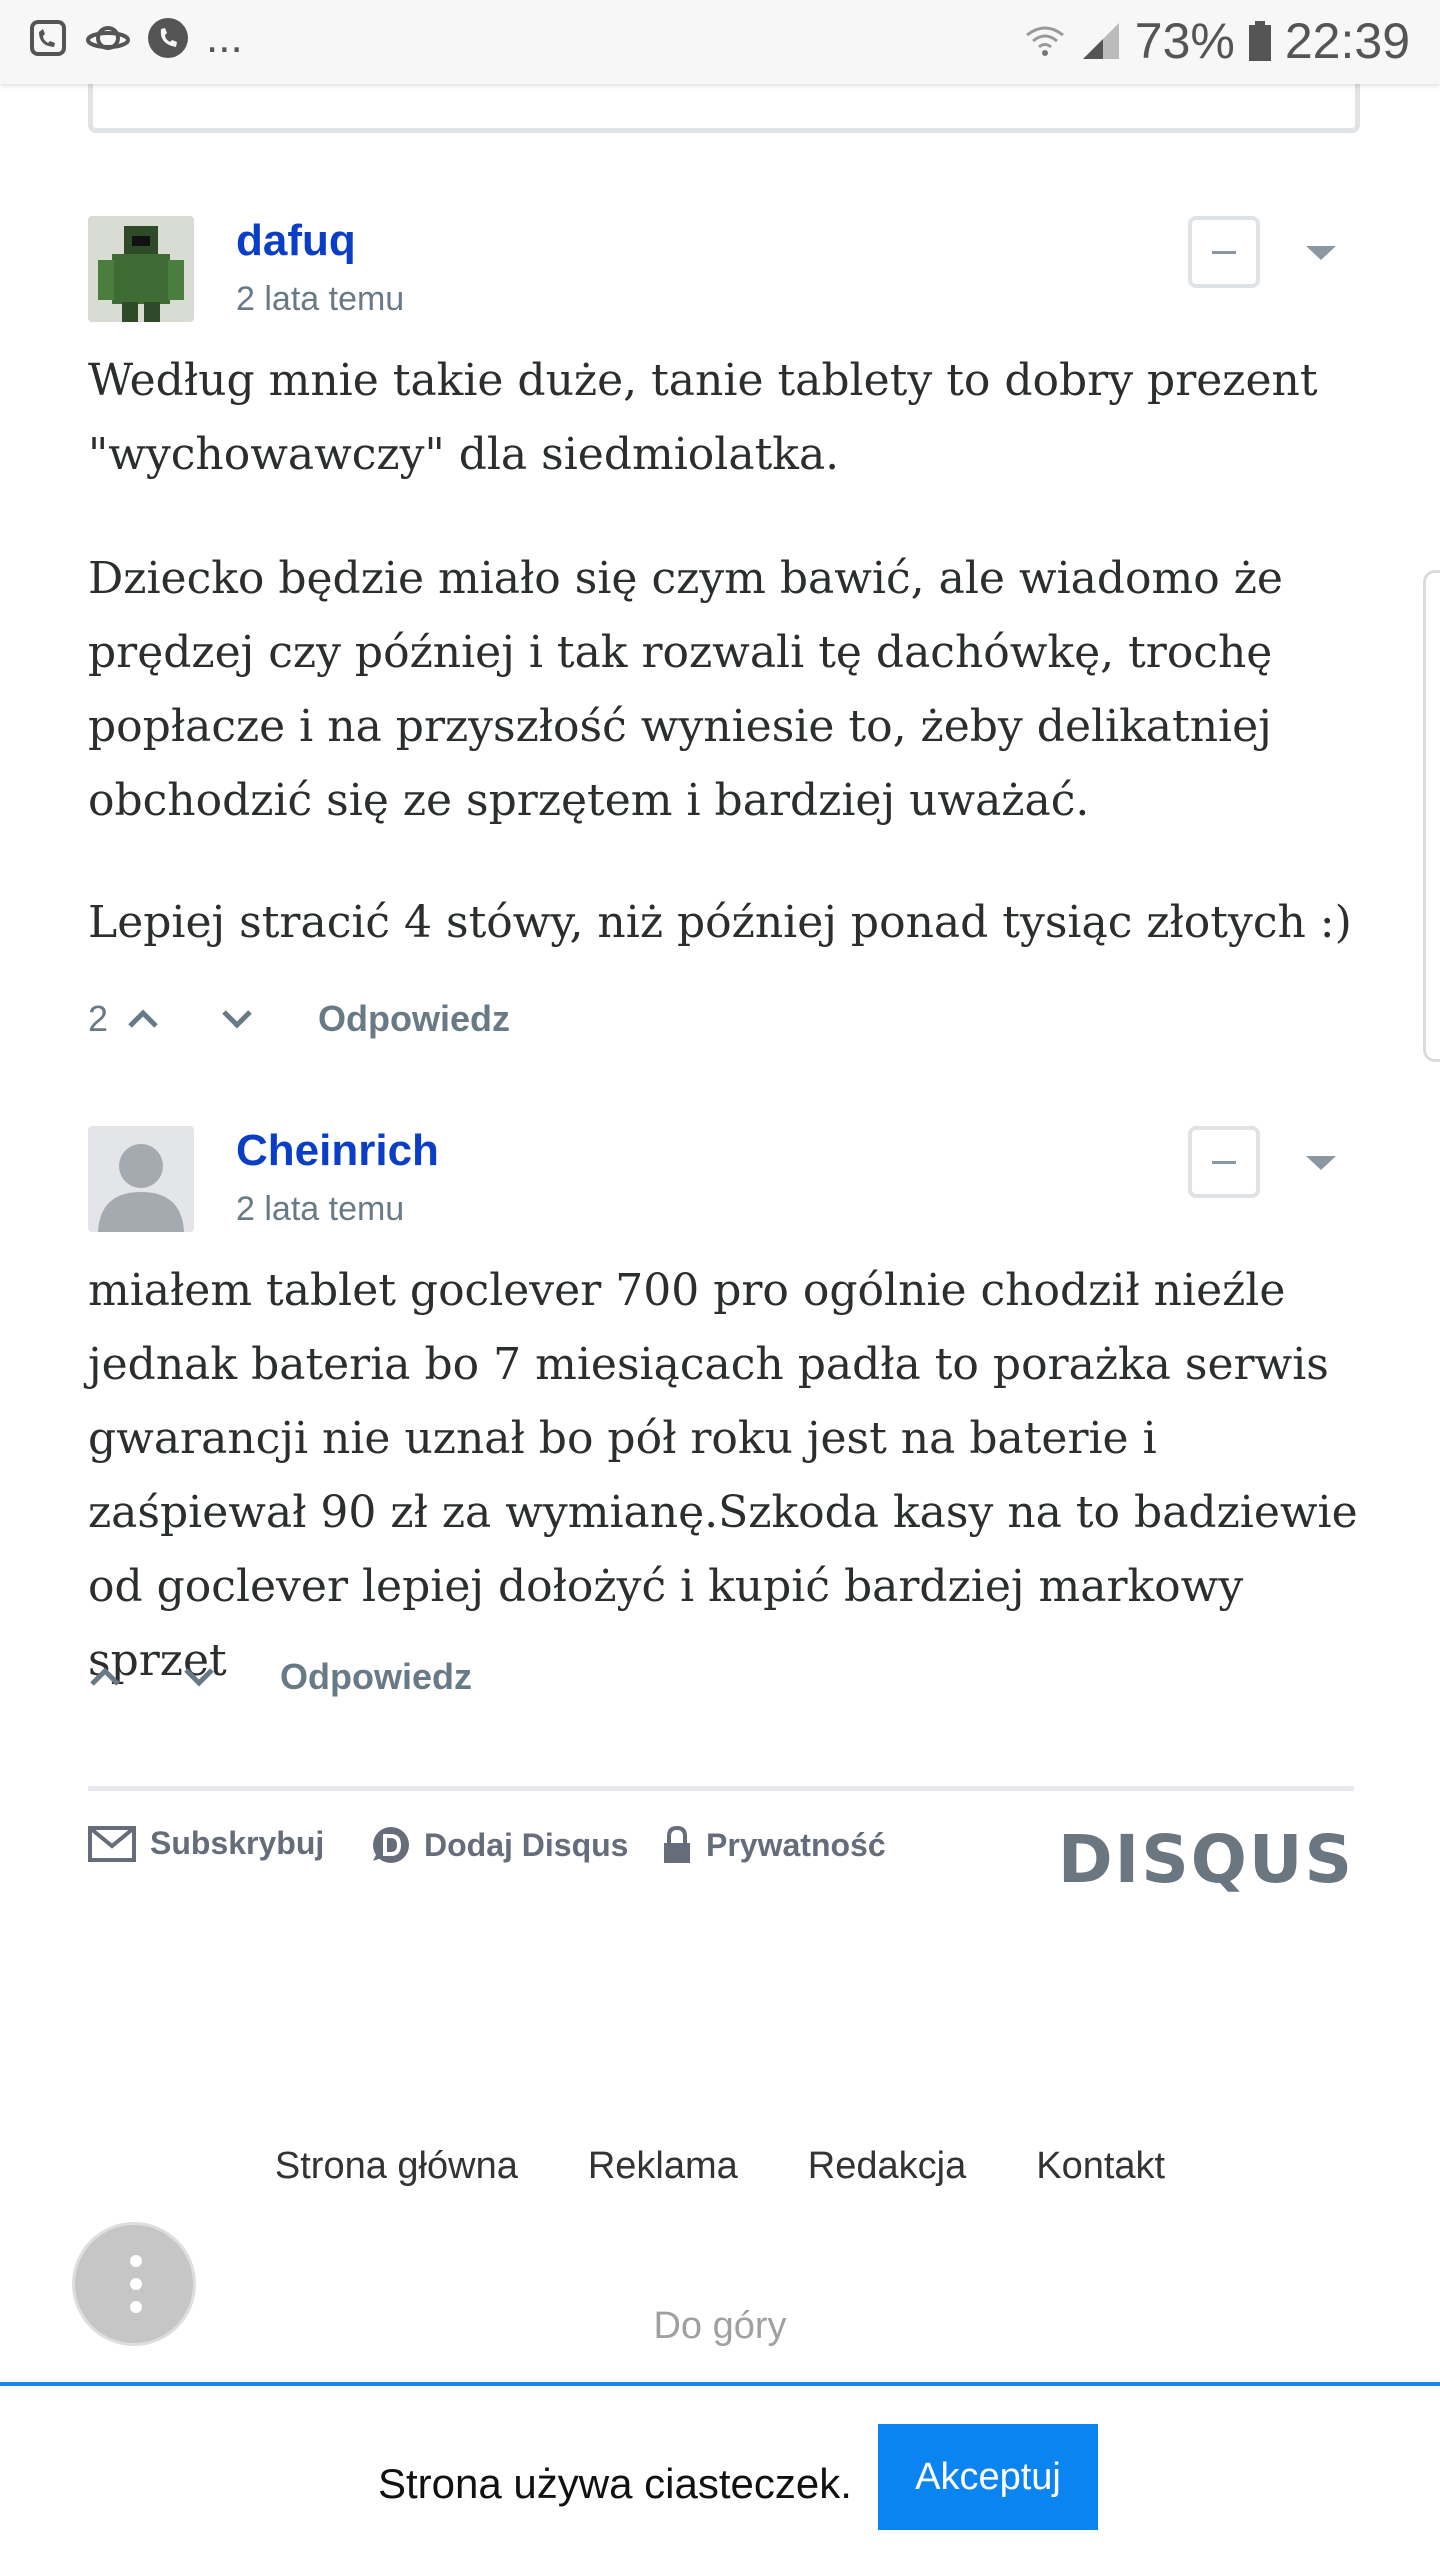 The height and width of the screenshot is (2564, 1440). I want to click on privacy-link: Prywatność, so click(774, 1845).